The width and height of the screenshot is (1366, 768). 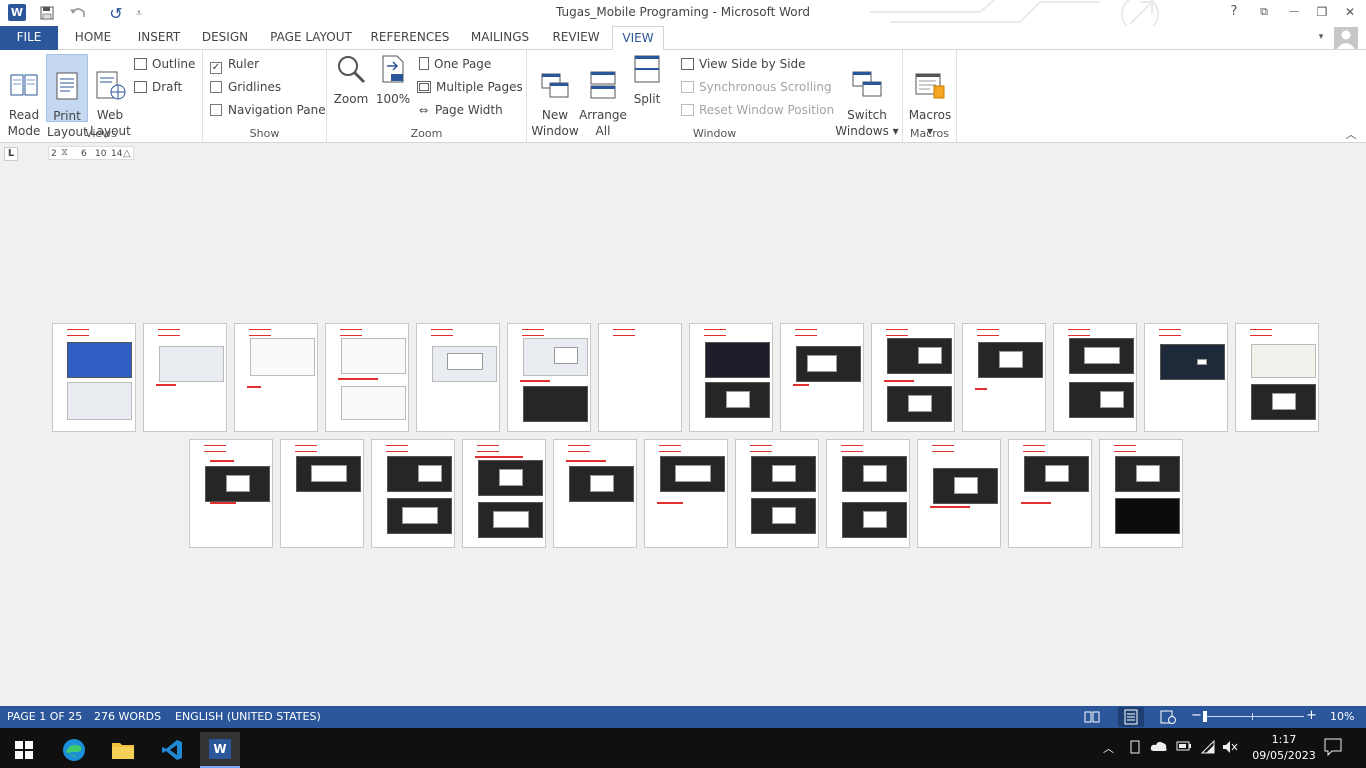 I want to click on tab-selector: L, so click(x=11, y=154).